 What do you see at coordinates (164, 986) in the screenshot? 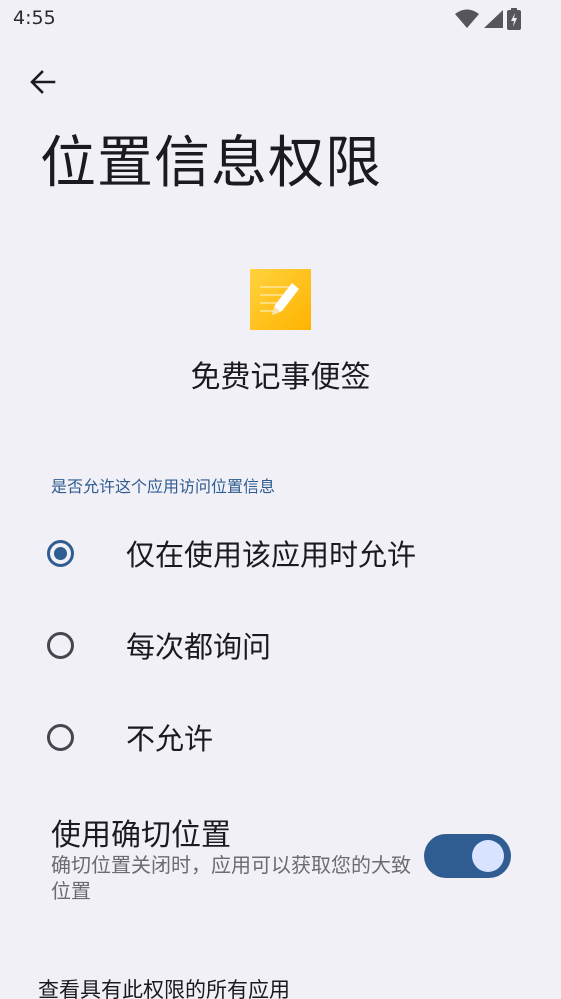
I see `view-all-apps-link: 查看具有此权限的所有应用` at bounding box center [164, 986].